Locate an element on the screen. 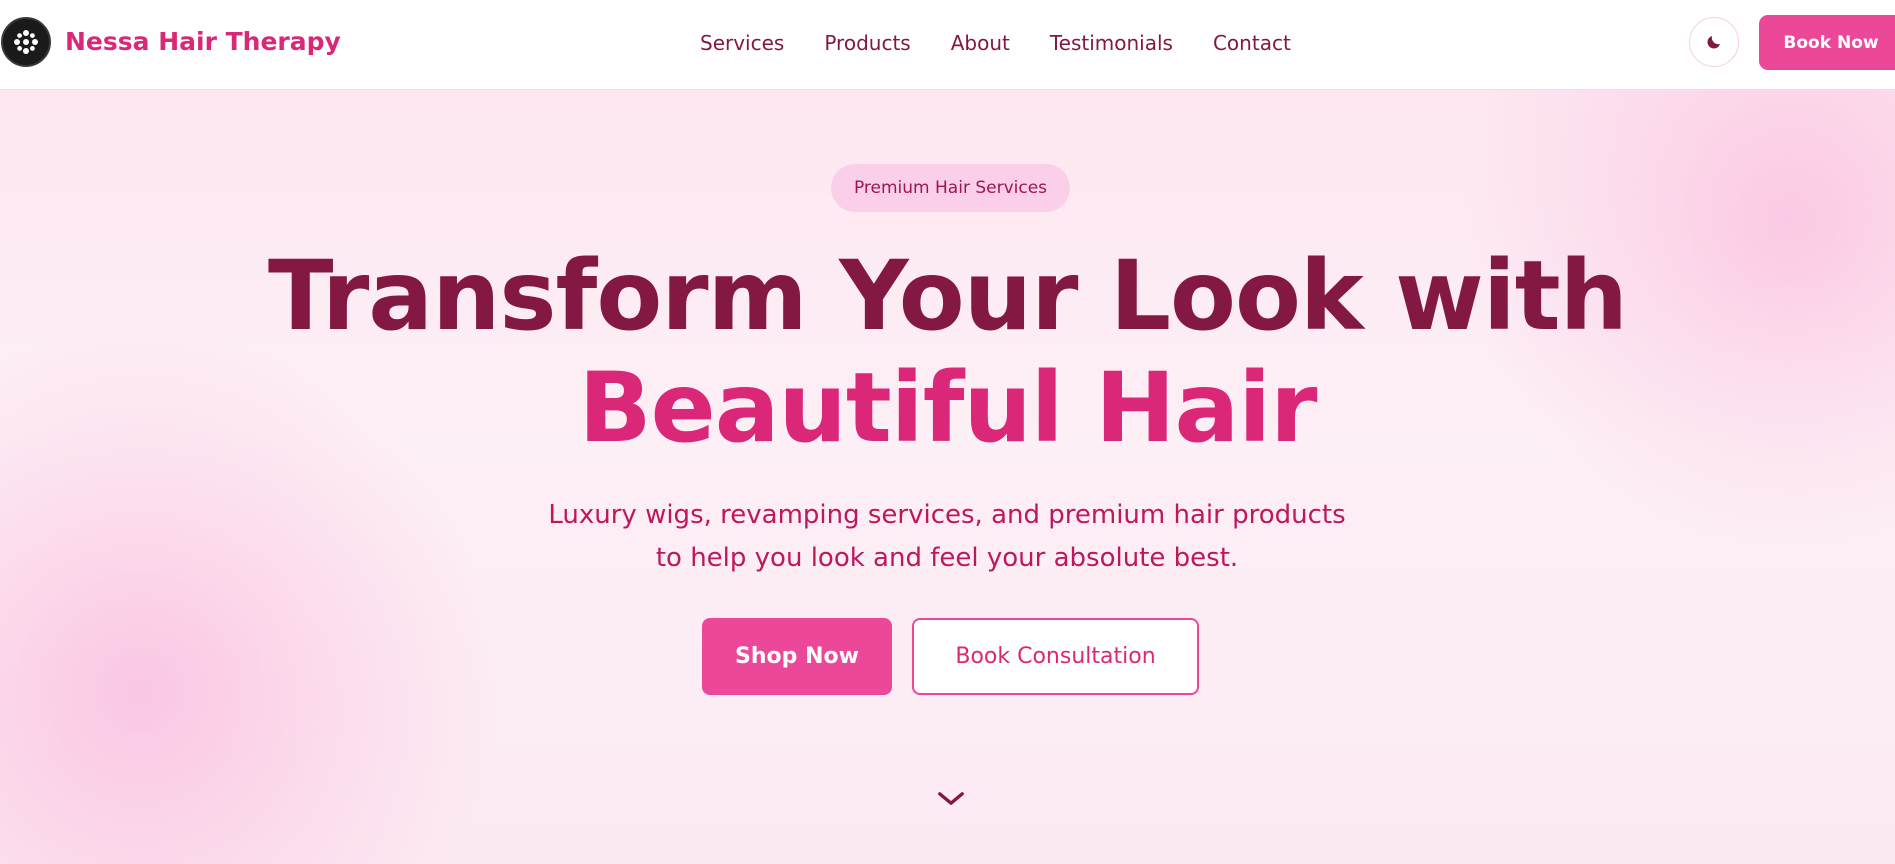 The image size is (1895, 864). scroll-down-button is located at coordinates (951, 798).